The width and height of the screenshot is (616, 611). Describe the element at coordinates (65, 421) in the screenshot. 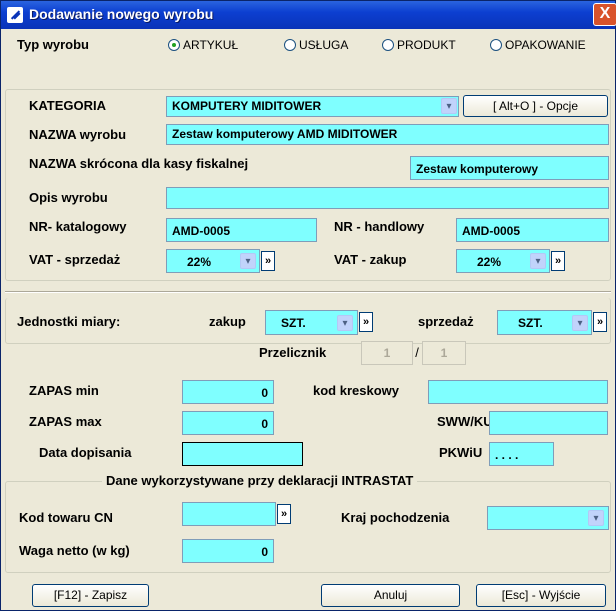

I see `zapas-max-label: ZAPAS max` at that location.